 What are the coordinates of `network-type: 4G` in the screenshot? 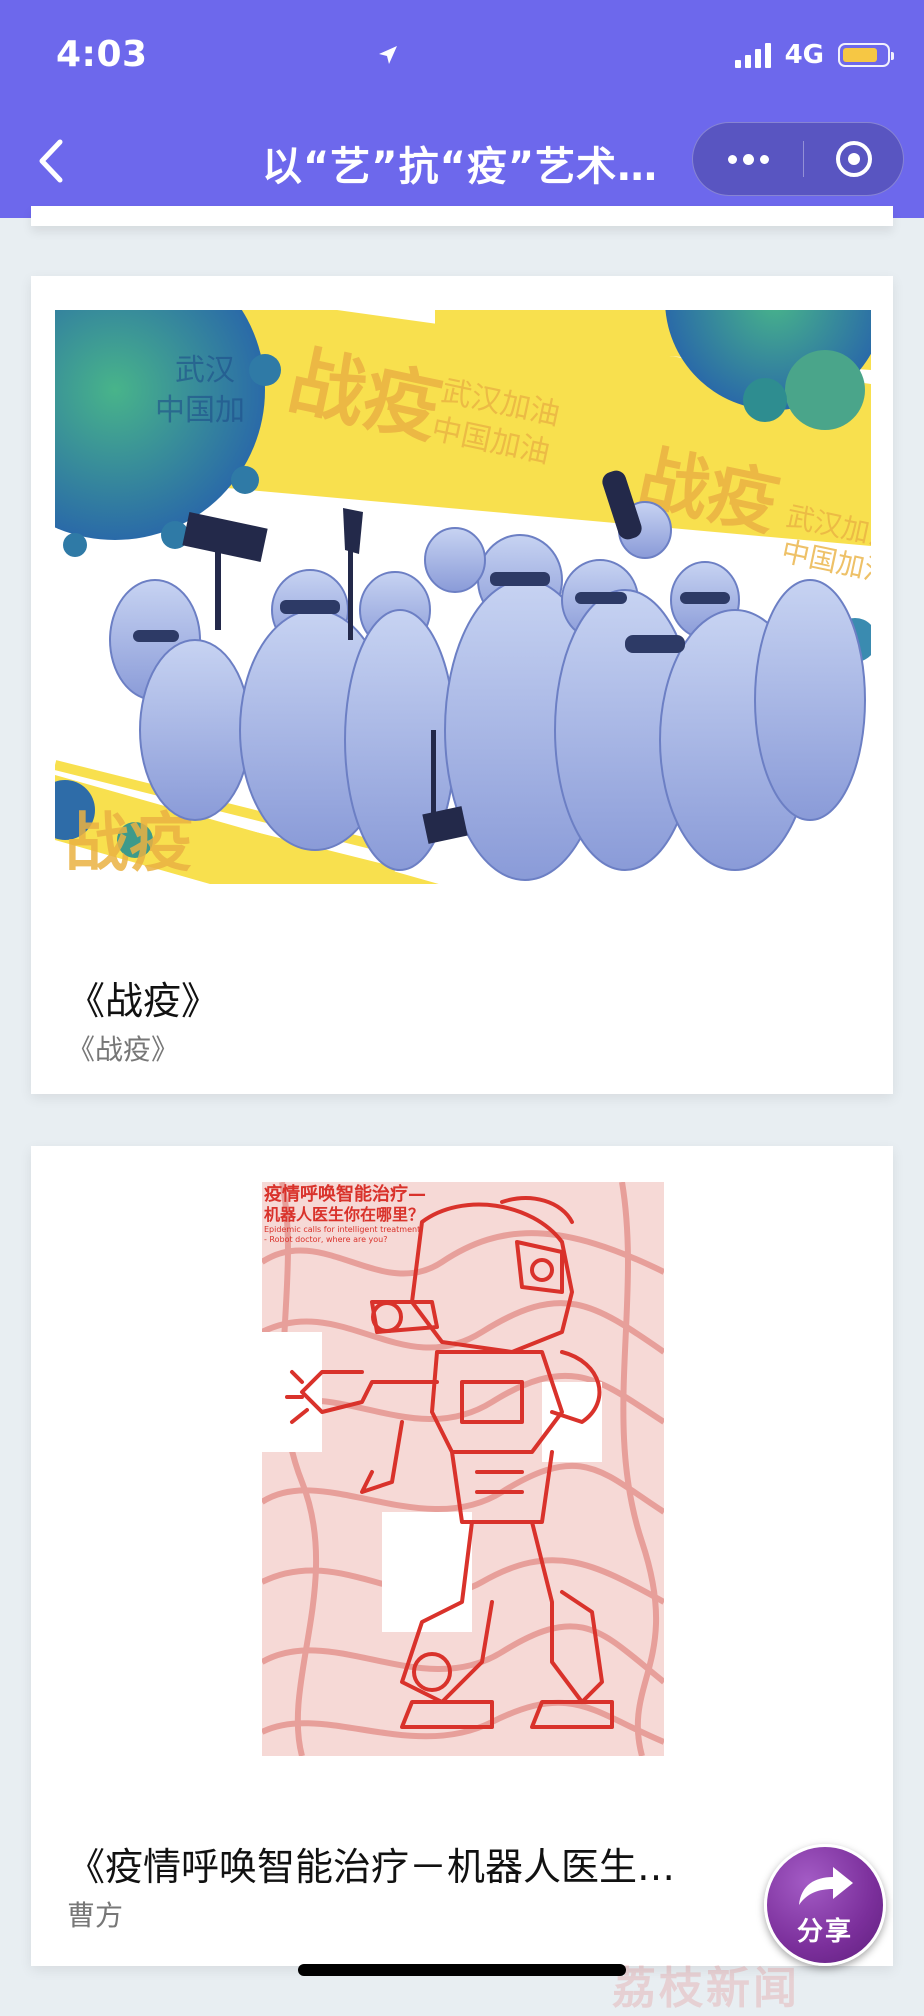 It's located at (804, 55).